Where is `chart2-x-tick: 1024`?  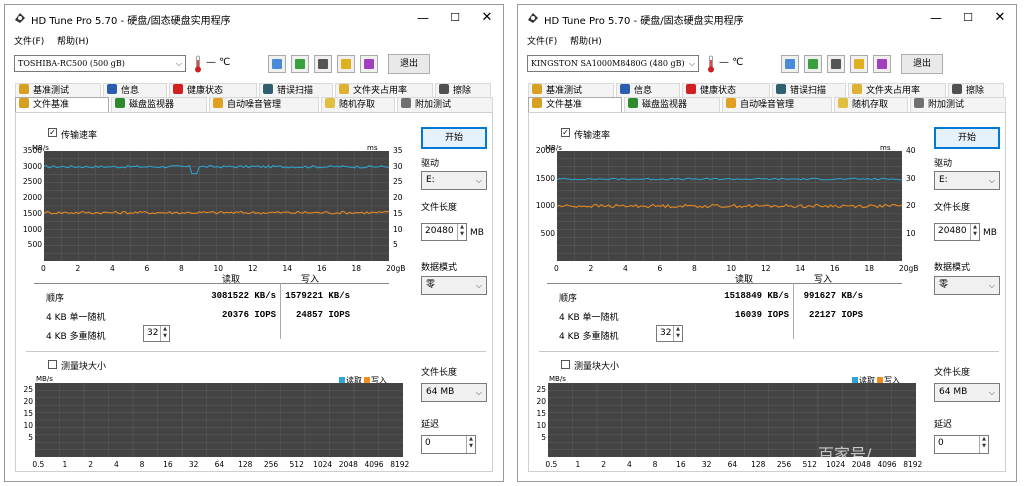
chart2-x-tick: 1024 is located at coordinates (323, 464).